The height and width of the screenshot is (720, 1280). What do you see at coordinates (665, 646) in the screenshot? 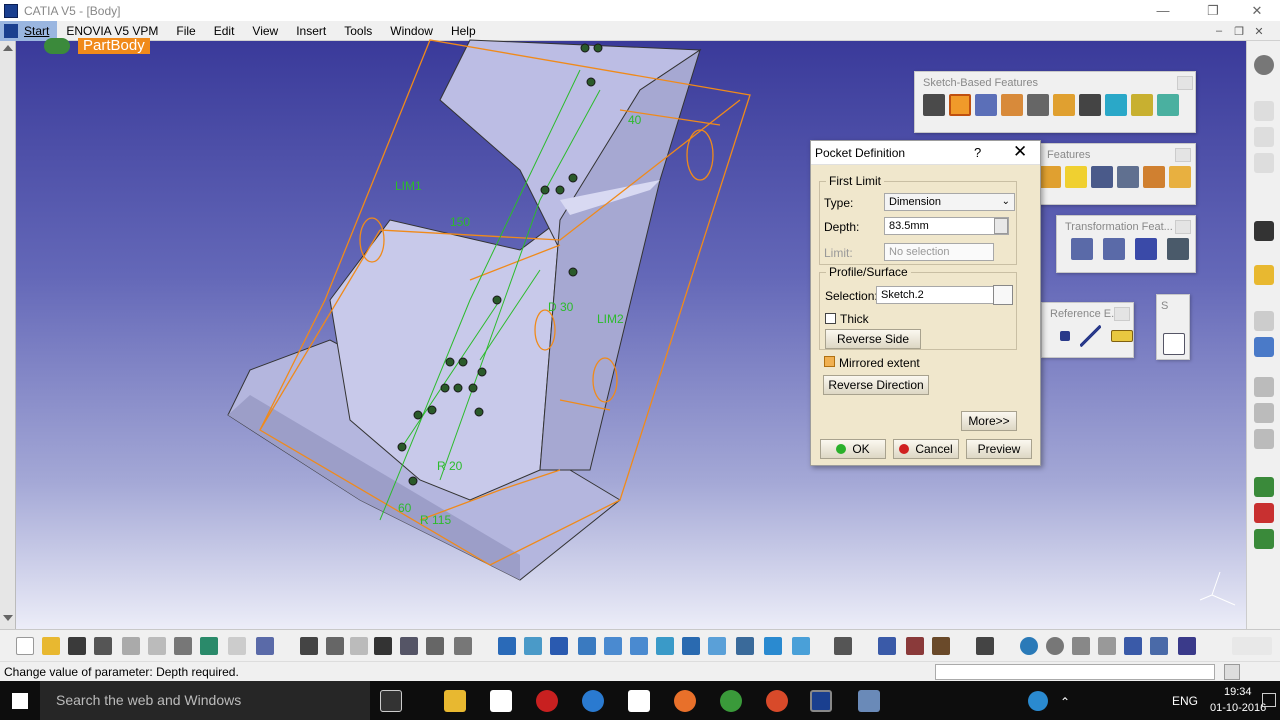
I see `normal-view-icon` at bounding box center [665, 646].